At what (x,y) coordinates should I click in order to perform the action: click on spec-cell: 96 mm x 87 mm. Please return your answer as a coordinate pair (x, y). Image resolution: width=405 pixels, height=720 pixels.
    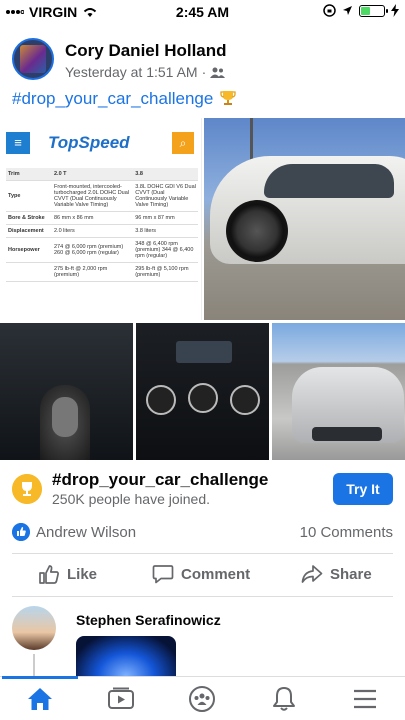
    Looking at the image, I should click on (165, 218).